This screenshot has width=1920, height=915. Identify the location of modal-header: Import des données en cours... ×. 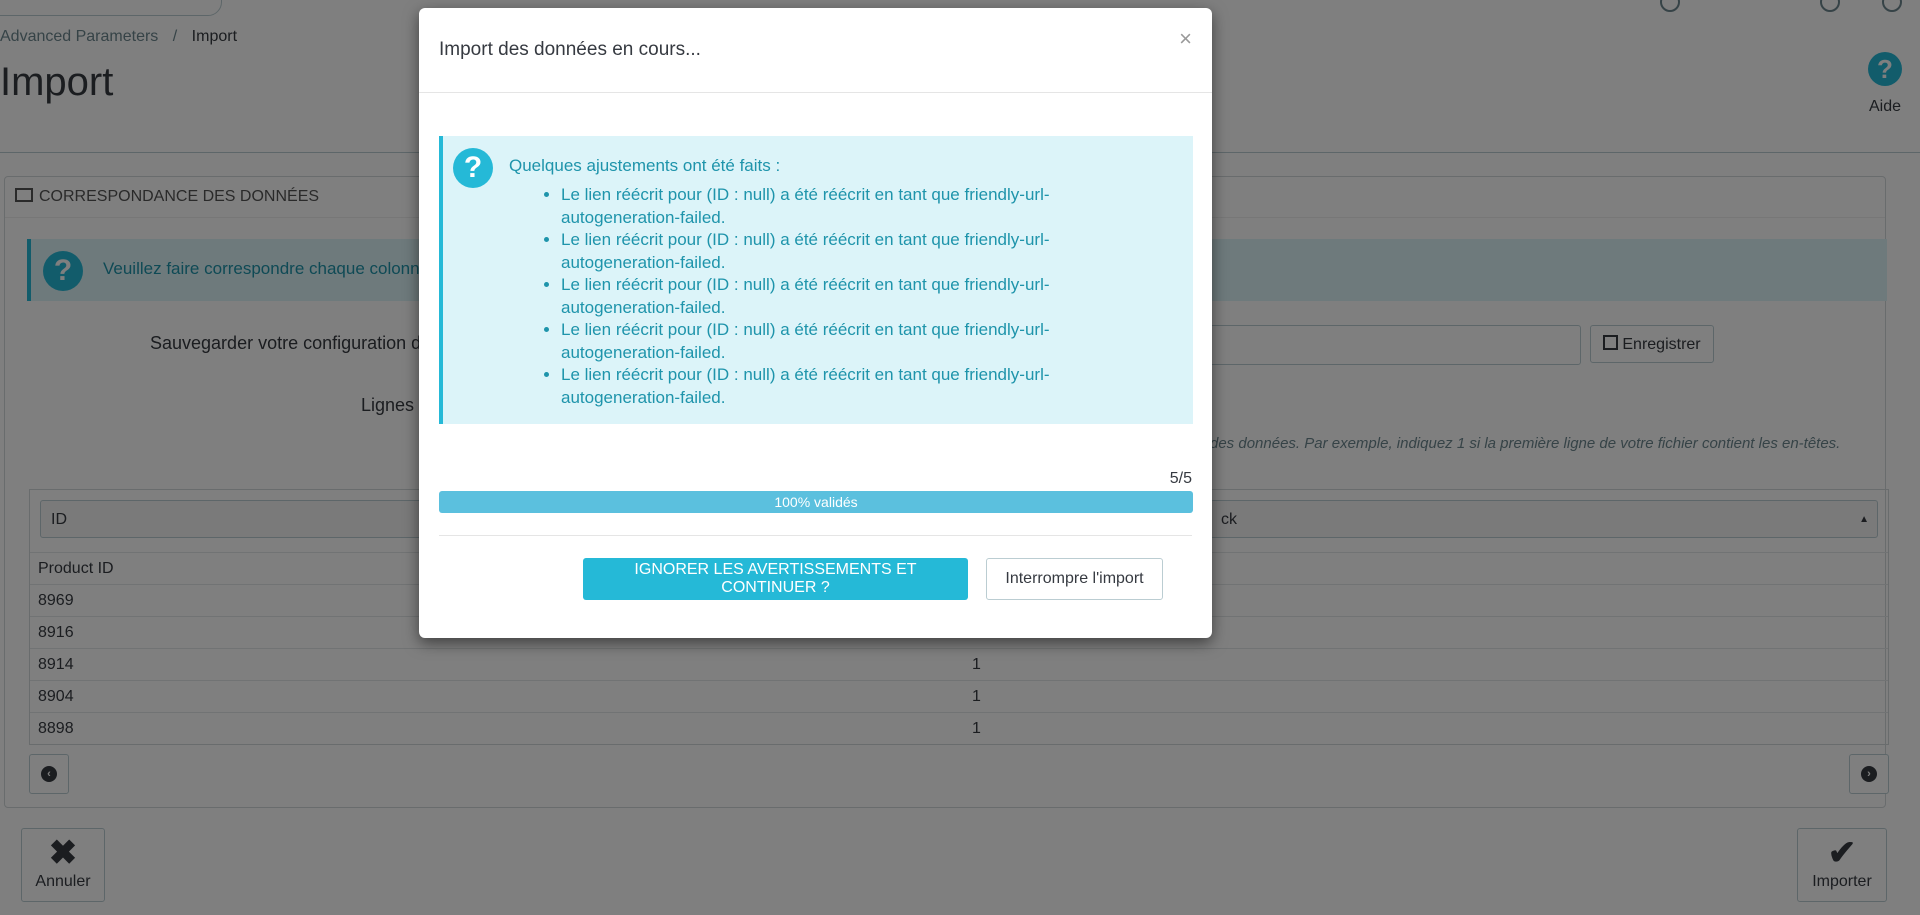
(815, 50).